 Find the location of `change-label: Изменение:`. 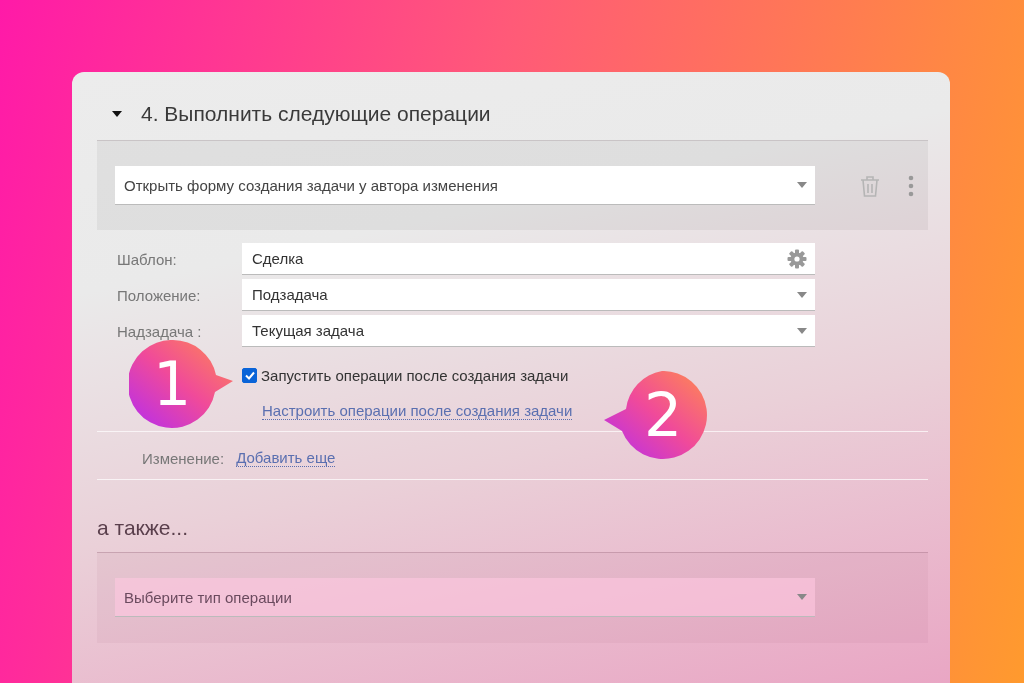

change-label: Изменение: is located at coordinates (183, 458).